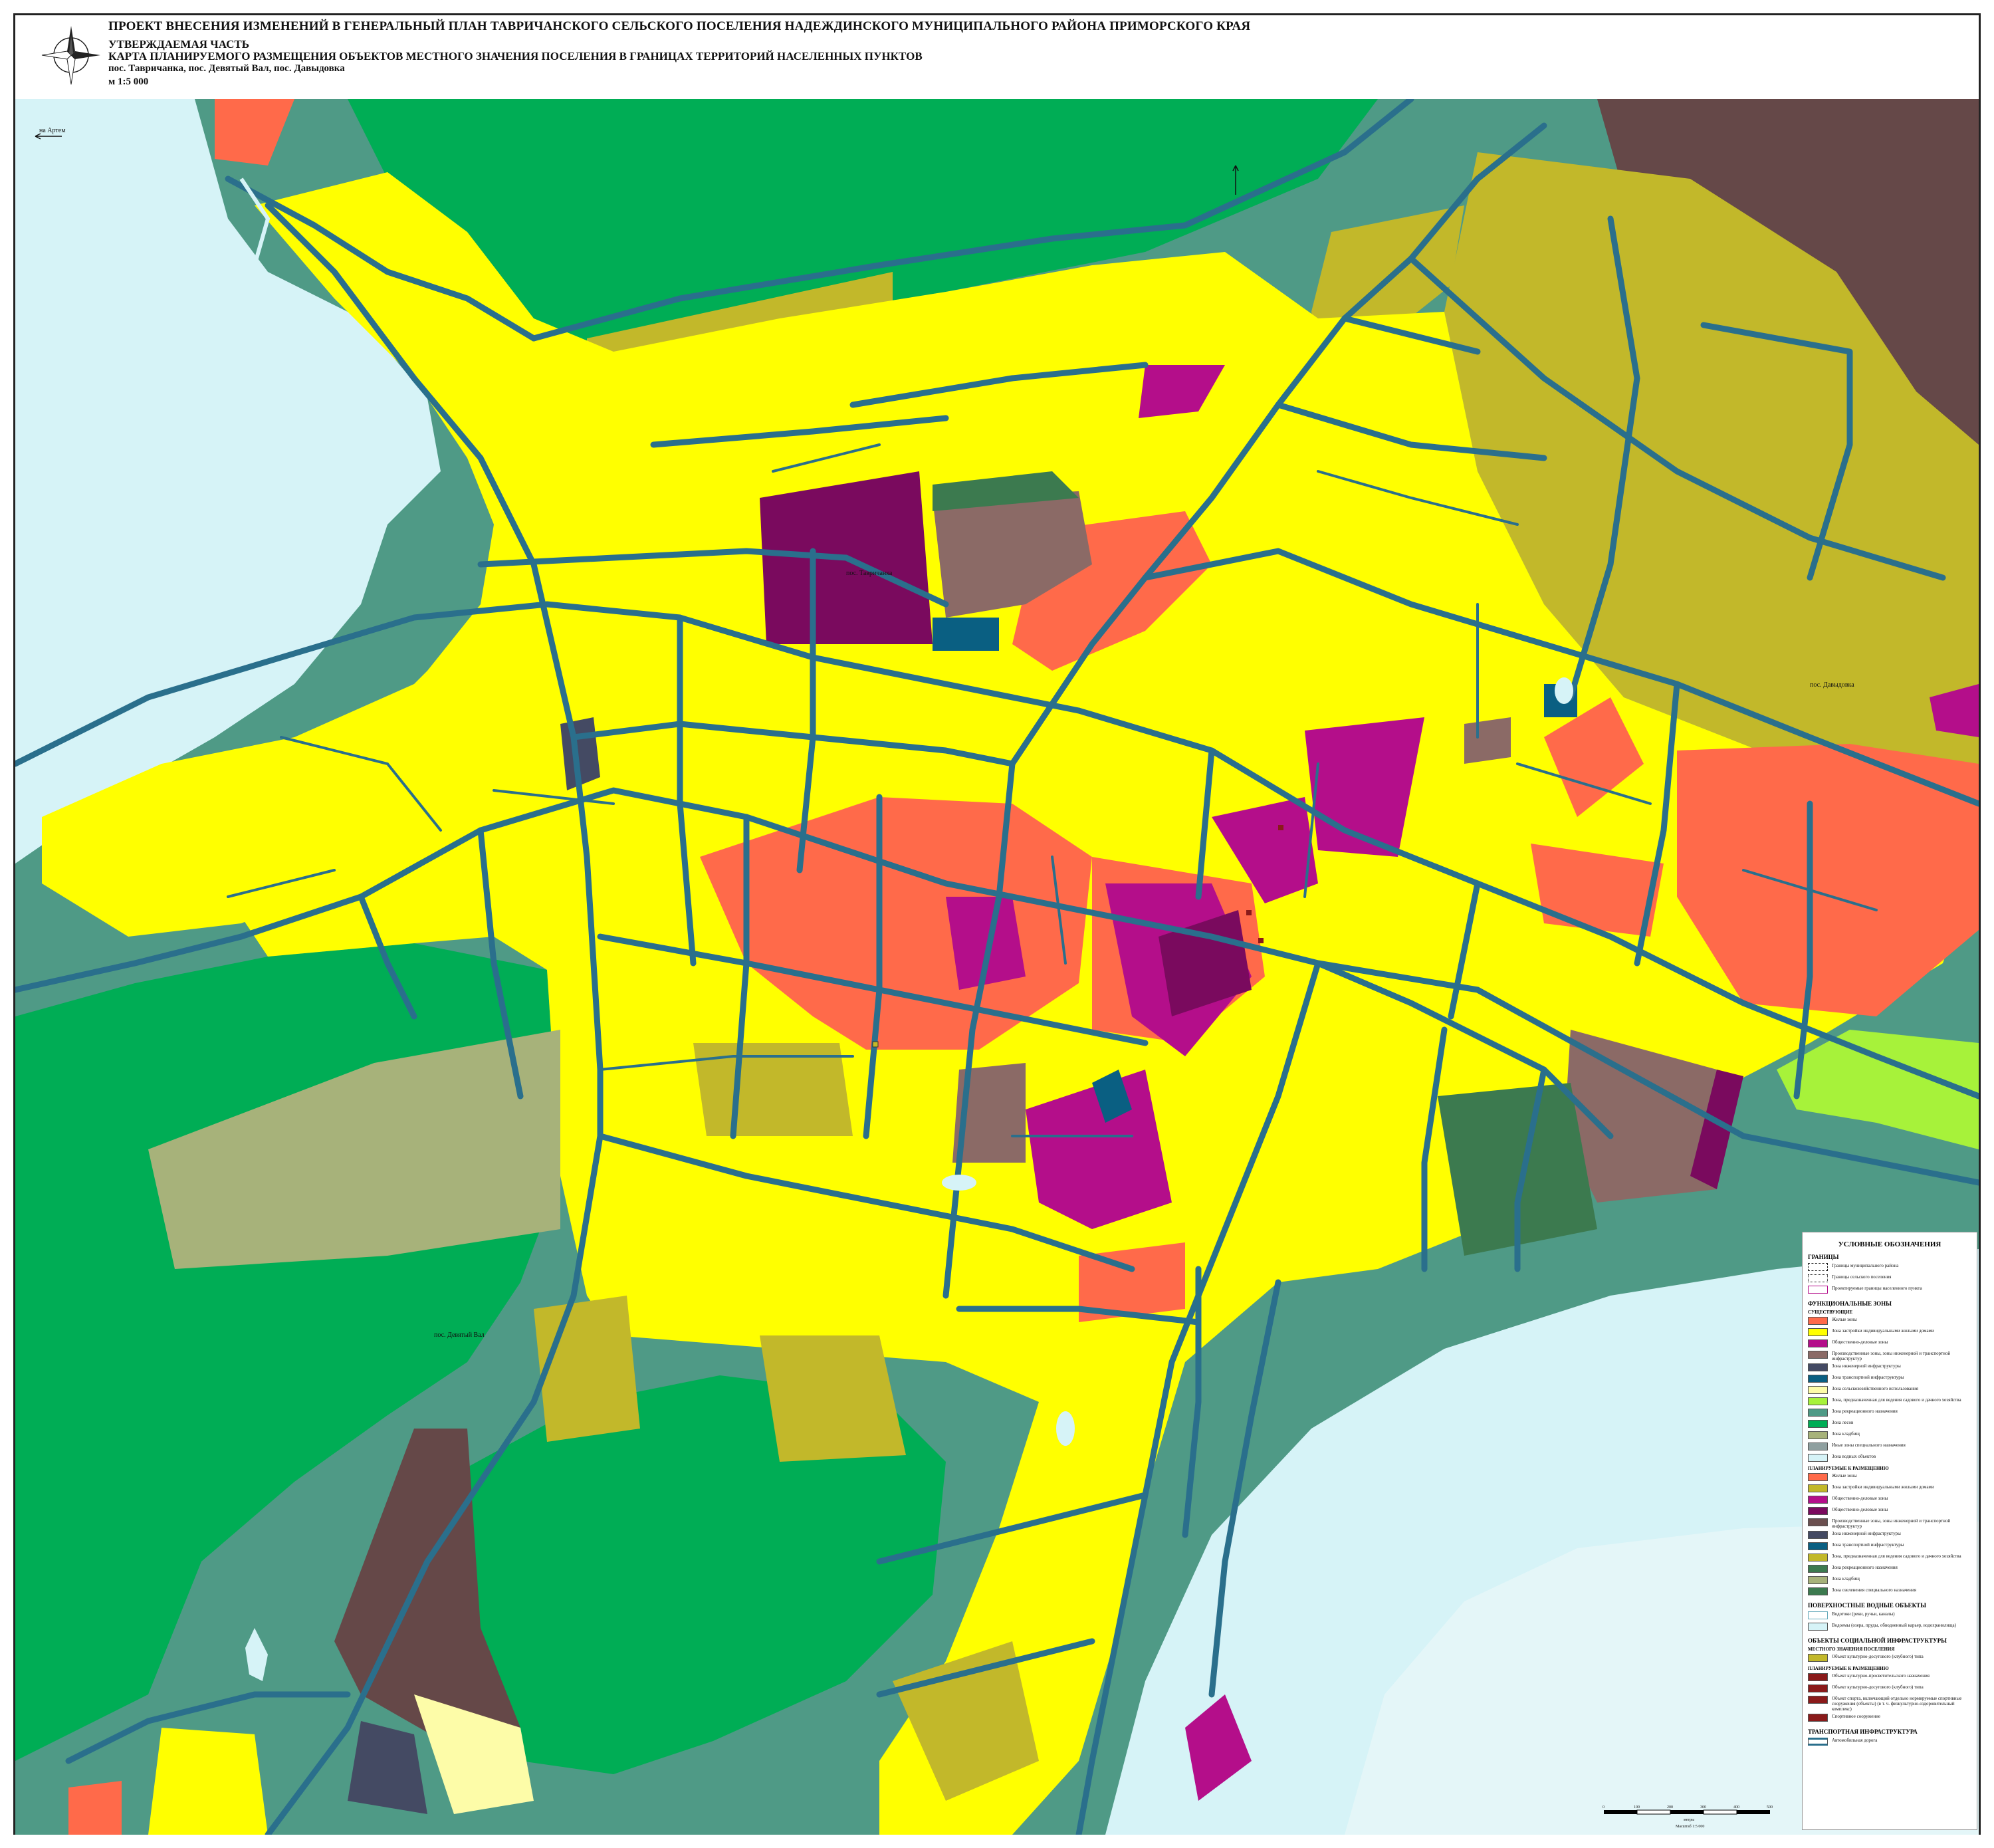  Describe the element at coordinates (1889, 1743) in the screenshot. I see `legend-transport-row: Автомобильная дорога` at that location.